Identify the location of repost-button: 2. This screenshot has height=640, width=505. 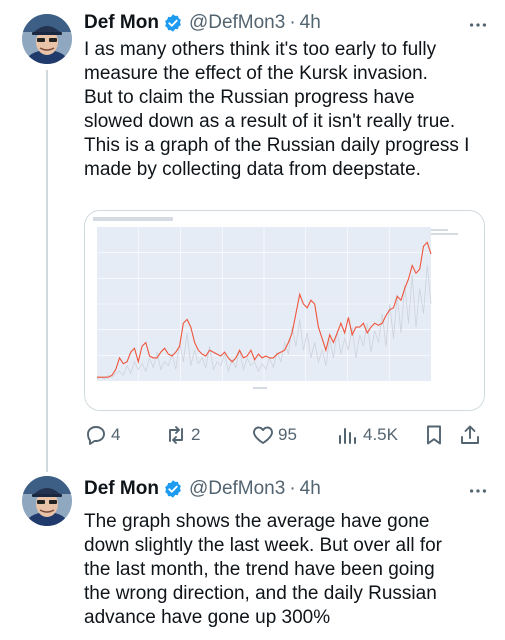
(182, 435).